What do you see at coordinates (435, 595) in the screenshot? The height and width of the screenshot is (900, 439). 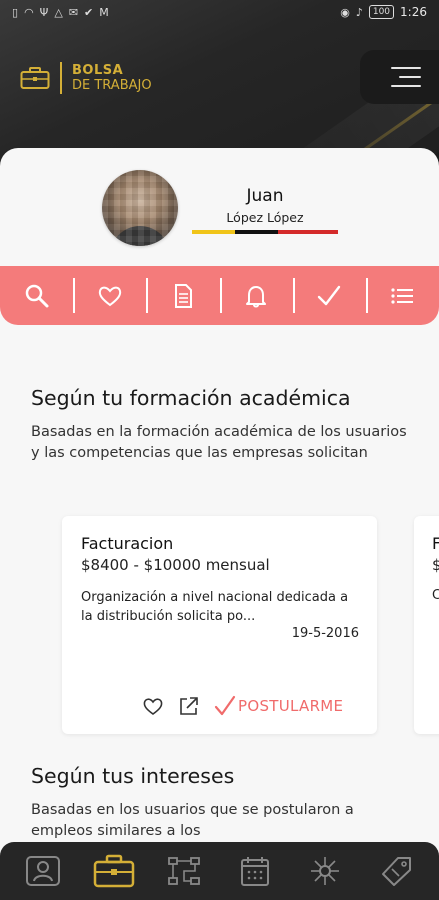 I see `job-description: C` at bounding box center [435, 595].